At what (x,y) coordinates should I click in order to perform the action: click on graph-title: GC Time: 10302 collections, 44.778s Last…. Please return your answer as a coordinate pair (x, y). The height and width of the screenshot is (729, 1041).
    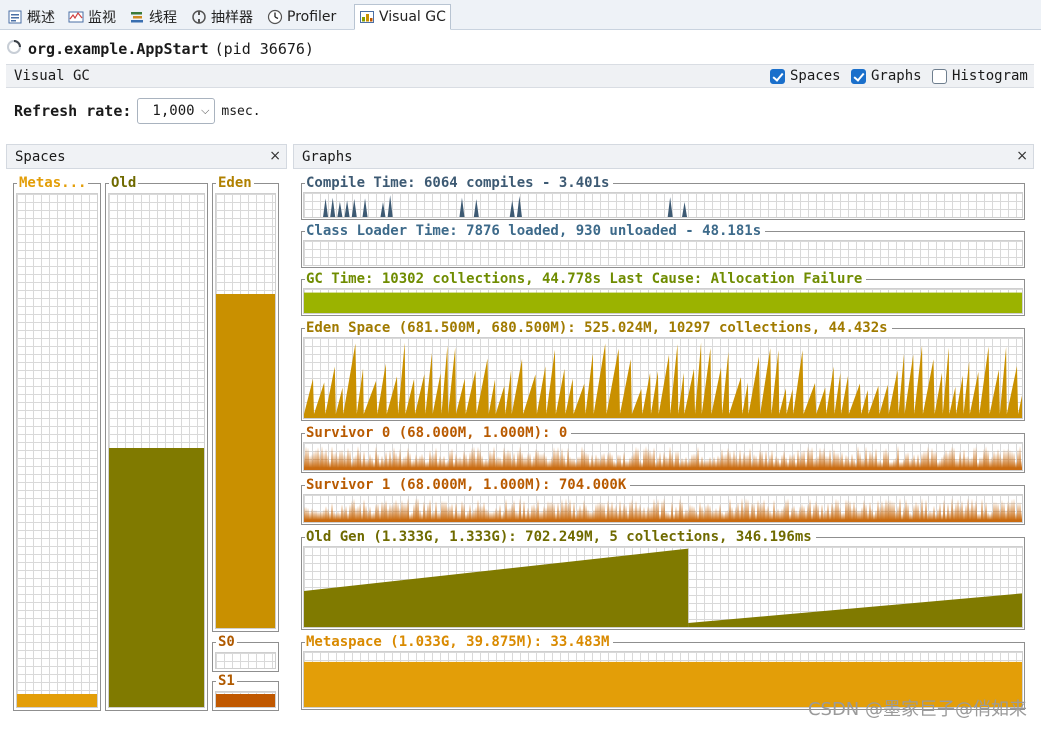
    Looking at the image, I should click on (586, 279).